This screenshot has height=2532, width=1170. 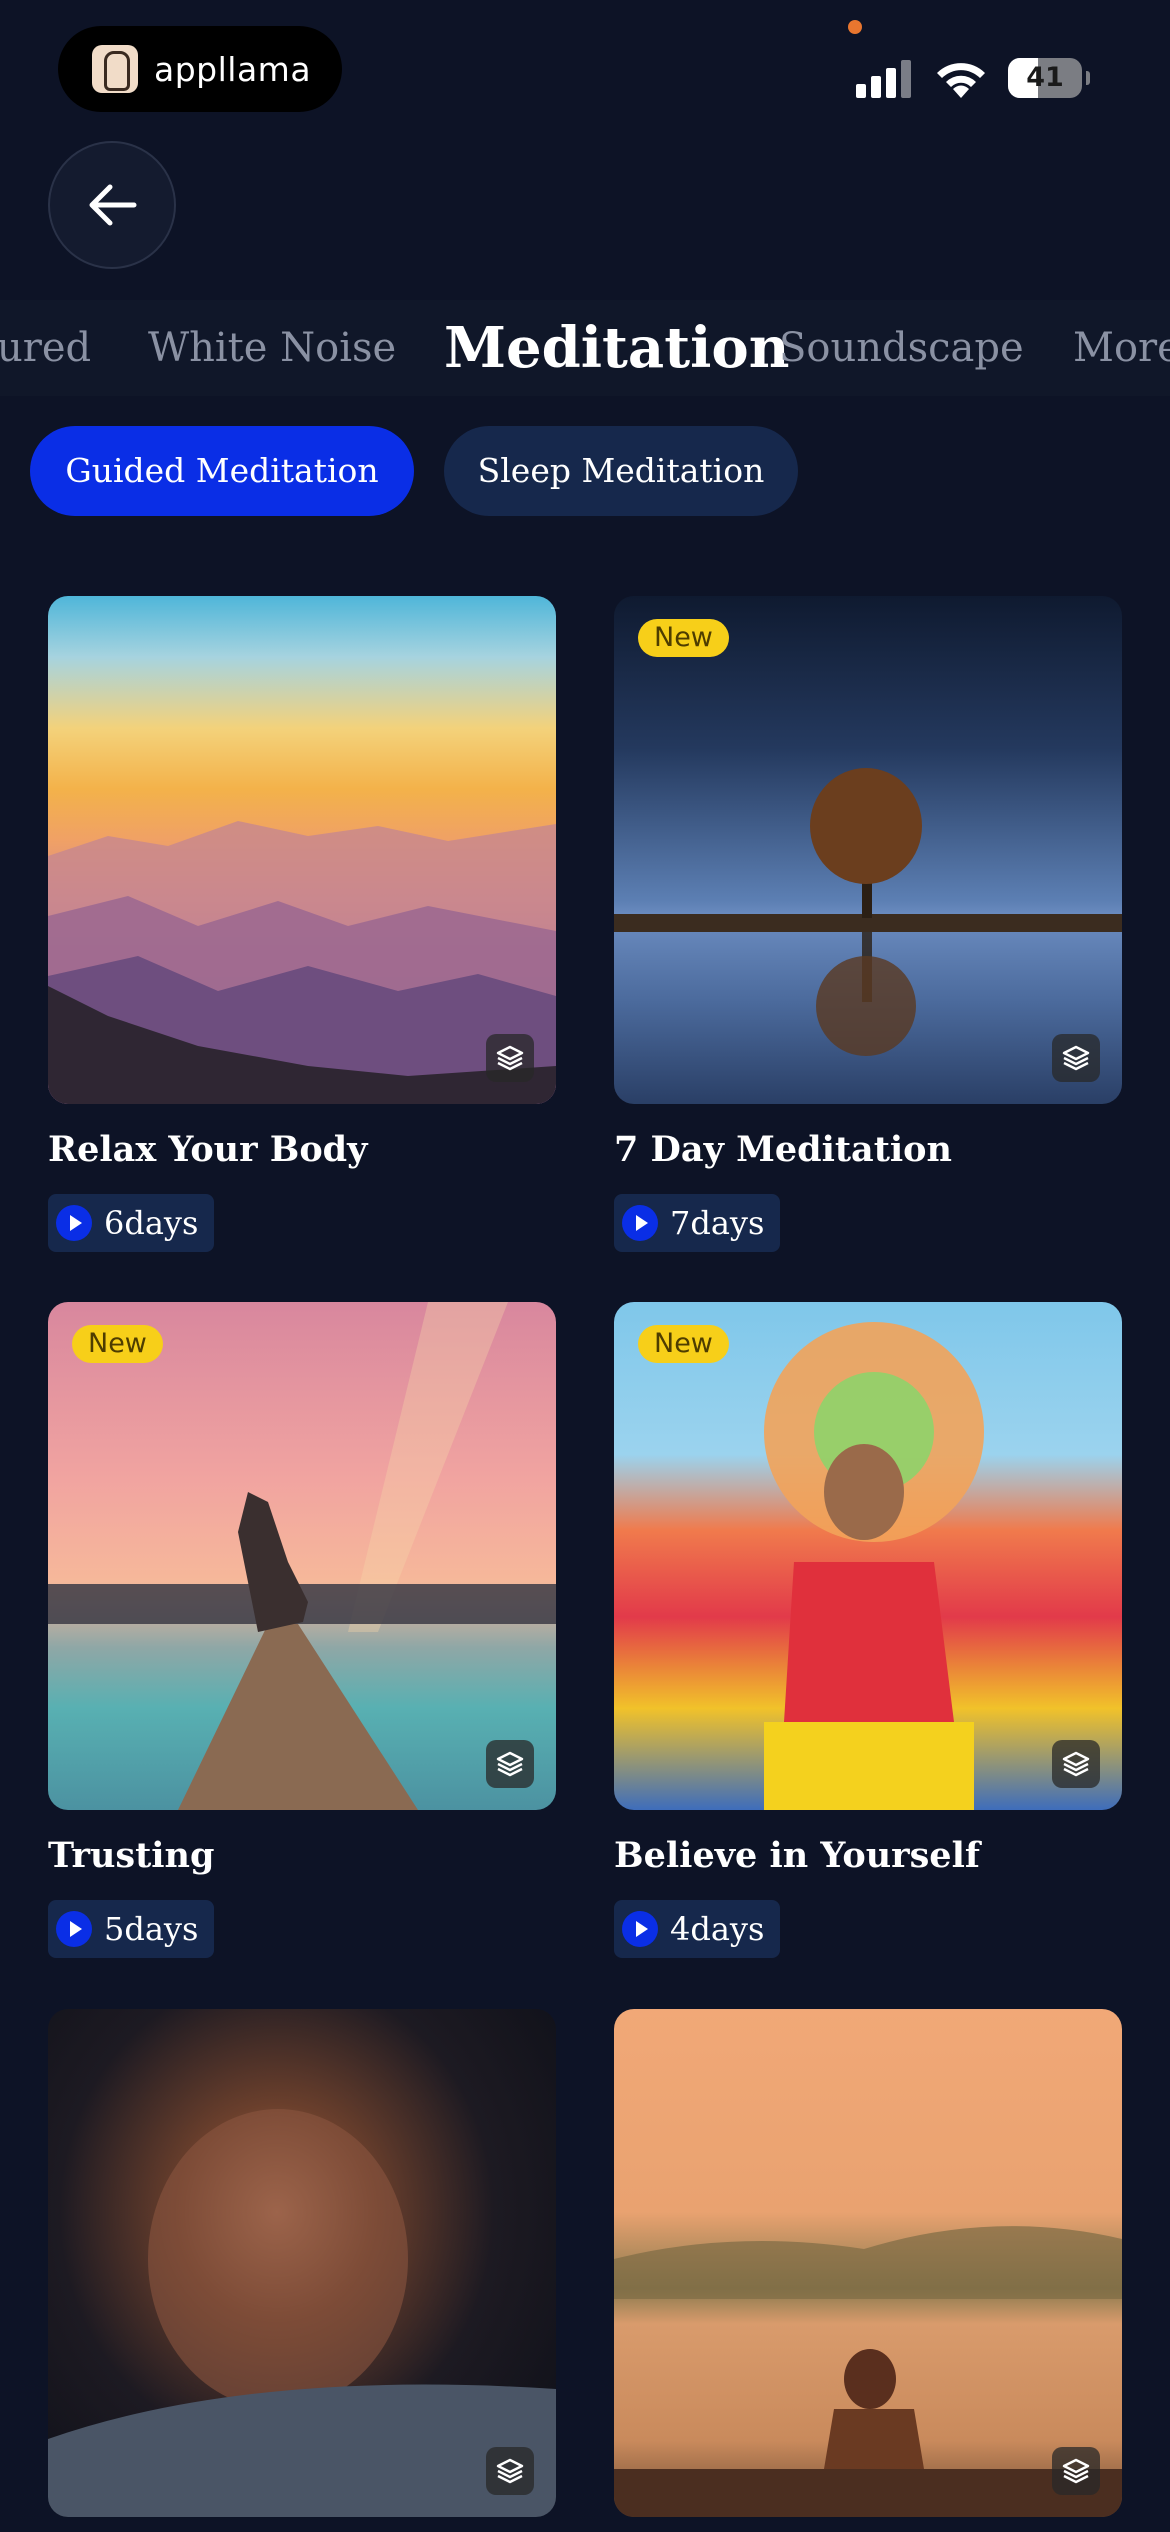 I want to click on duration-text: 7days, so click(x=717, y=1223).